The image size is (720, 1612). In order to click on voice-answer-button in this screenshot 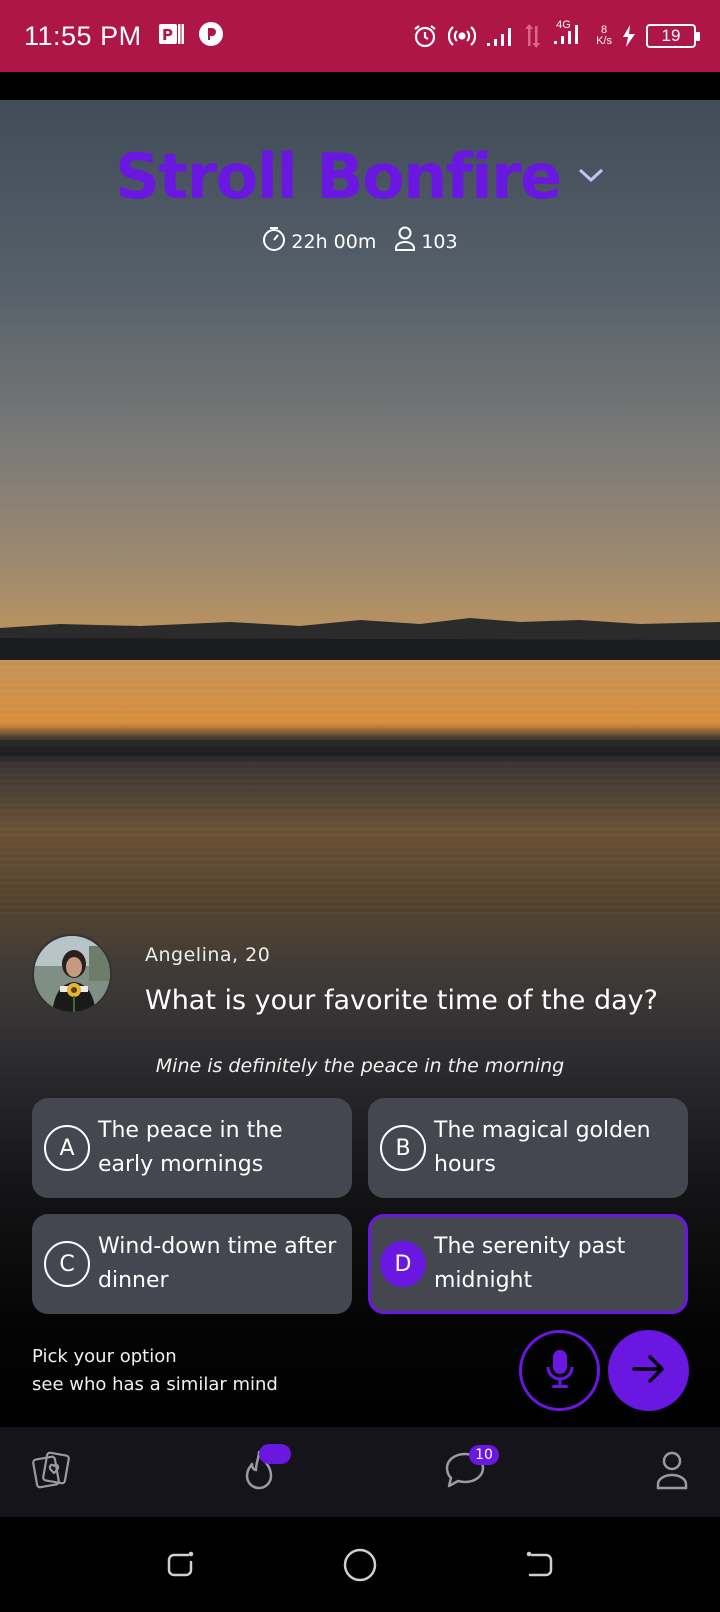, I will do `click(559, 1370)`.